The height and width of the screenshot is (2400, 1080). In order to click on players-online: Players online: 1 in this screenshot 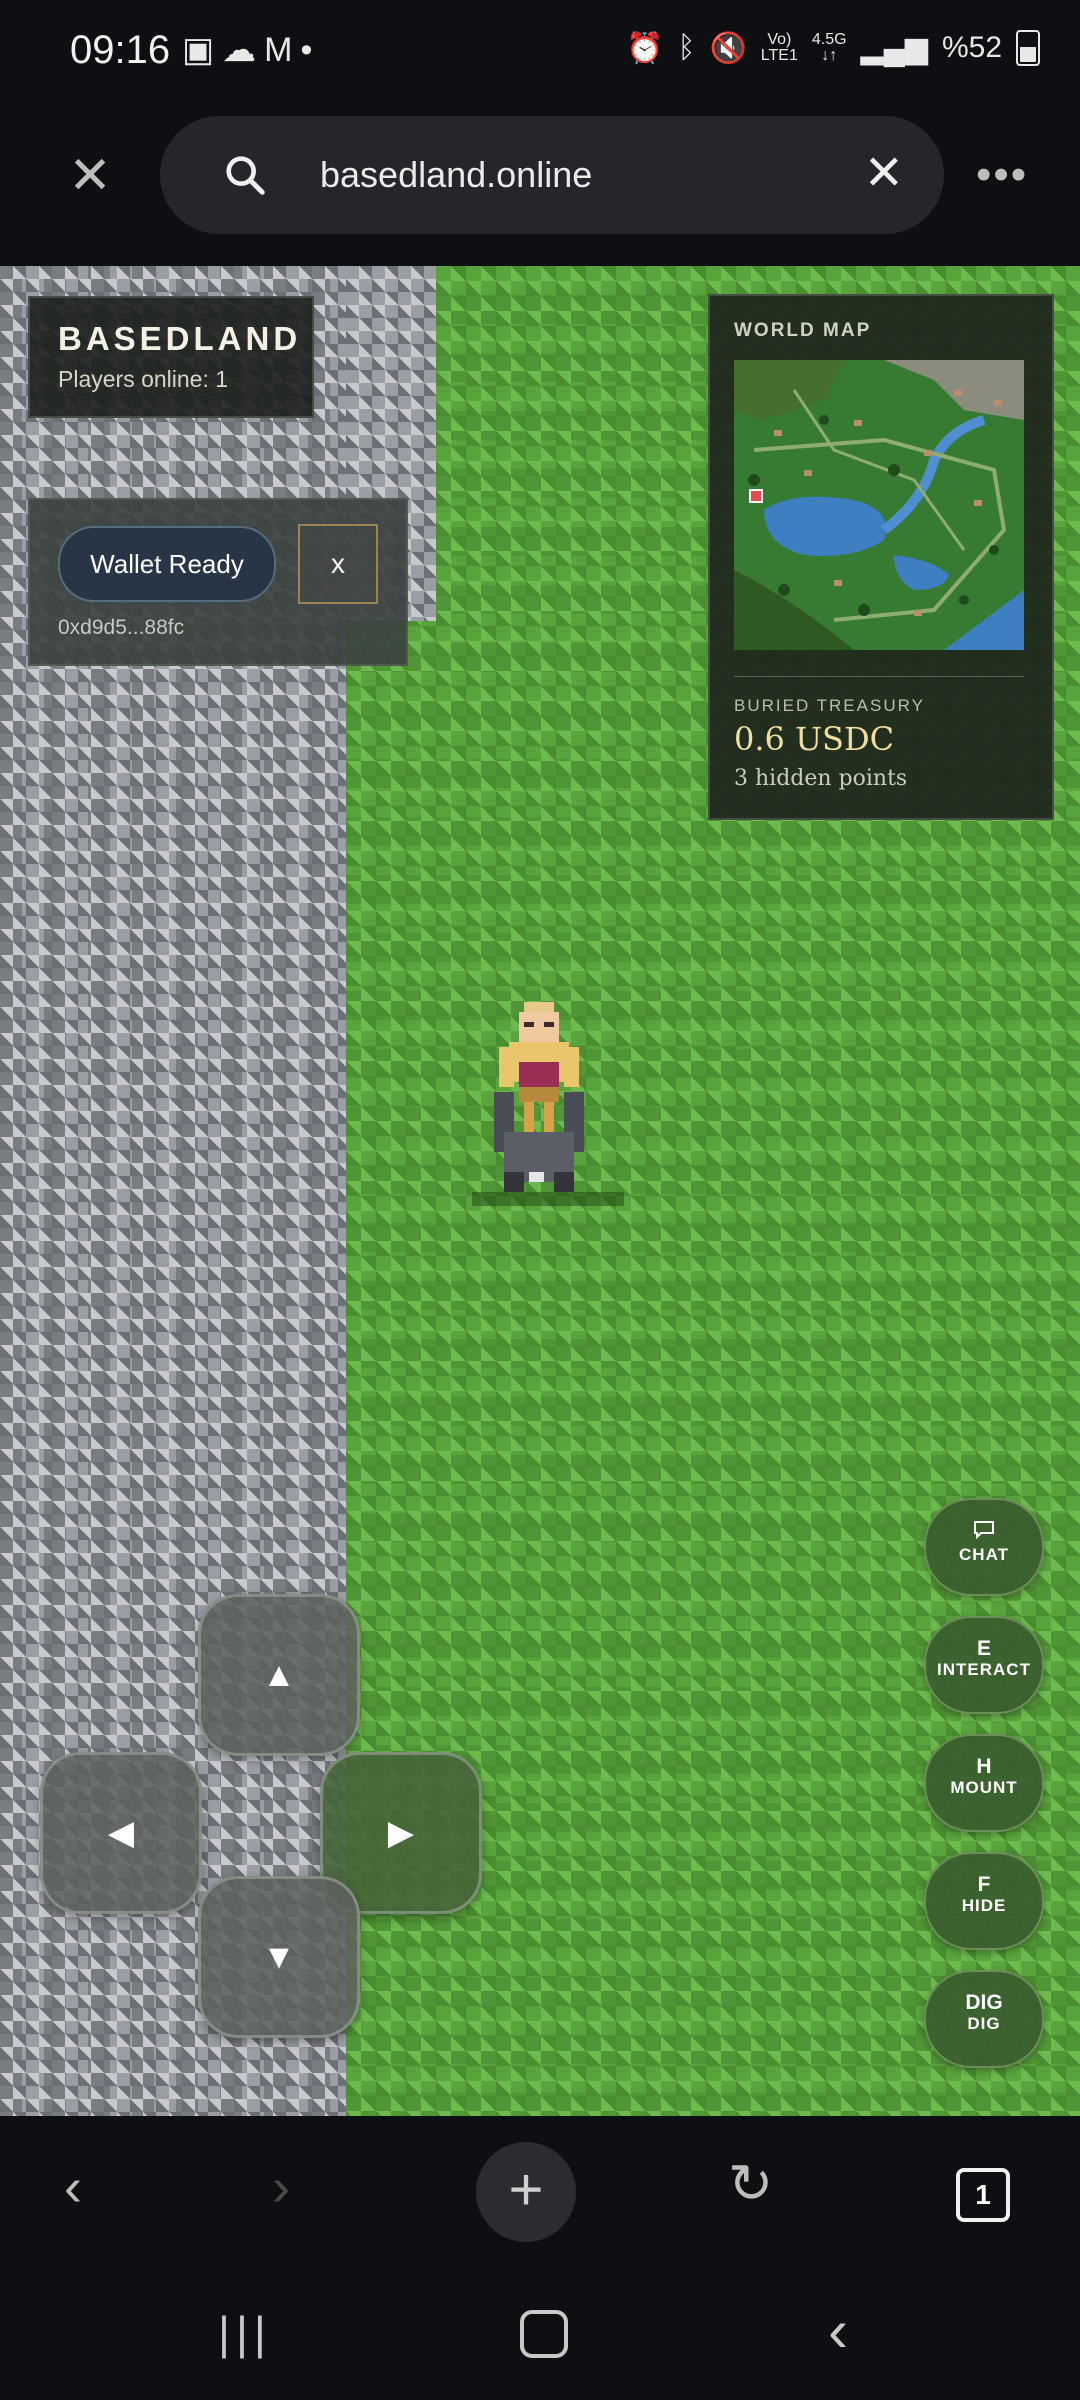, I will do `click(143, 379)`.